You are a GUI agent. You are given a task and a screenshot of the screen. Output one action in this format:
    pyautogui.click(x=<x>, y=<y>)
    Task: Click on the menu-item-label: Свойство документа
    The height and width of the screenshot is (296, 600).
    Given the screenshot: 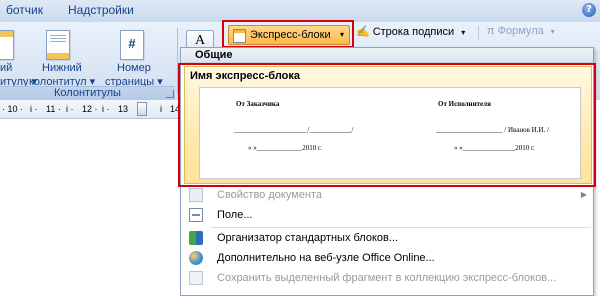 What is the action you would take?
    pyautogui.click(x=269, y=195)
    